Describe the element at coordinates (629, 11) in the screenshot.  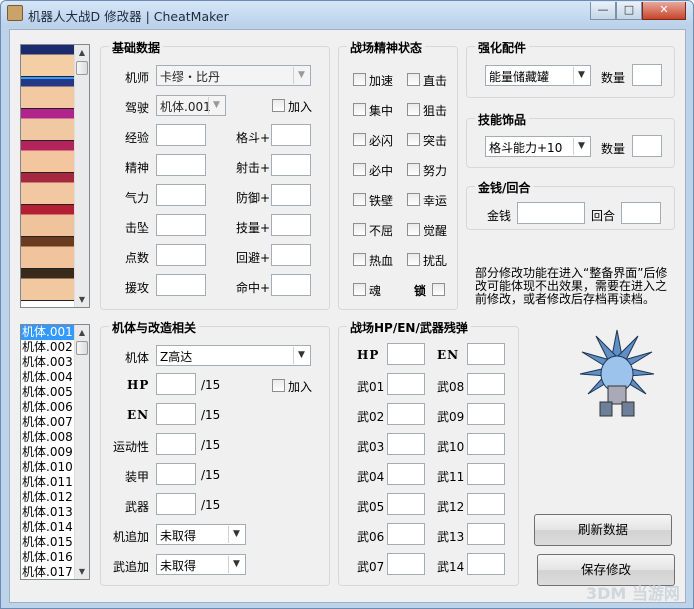
I see `maximize-button: □` at that location.